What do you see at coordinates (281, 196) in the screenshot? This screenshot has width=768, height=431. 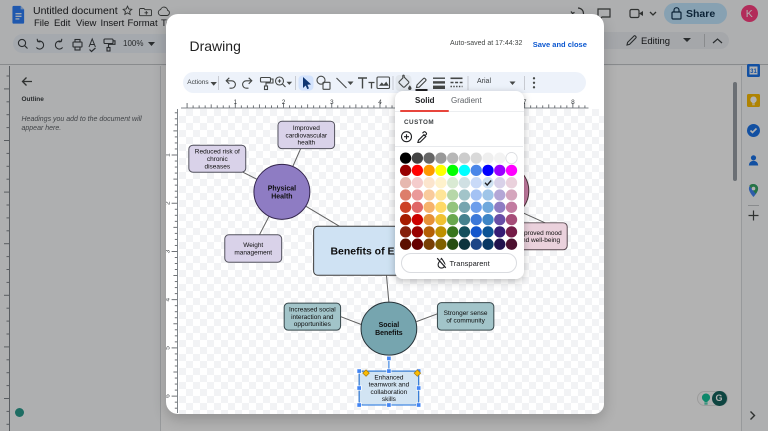 I see `svg-text: Health` at bounding box center [281, 196].